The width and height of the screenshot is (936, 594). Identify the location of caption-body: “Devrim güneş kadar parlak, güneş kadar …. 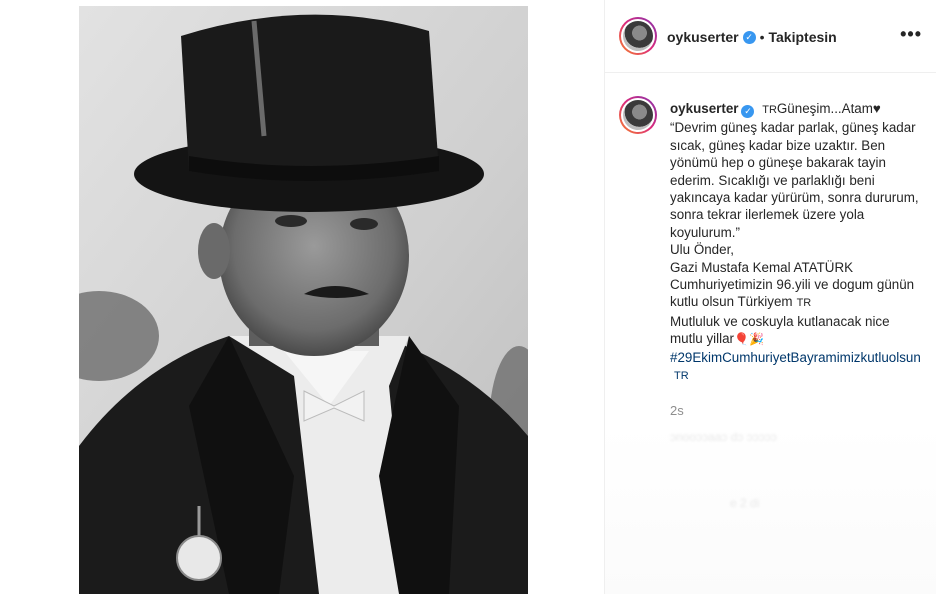
(794, 215).